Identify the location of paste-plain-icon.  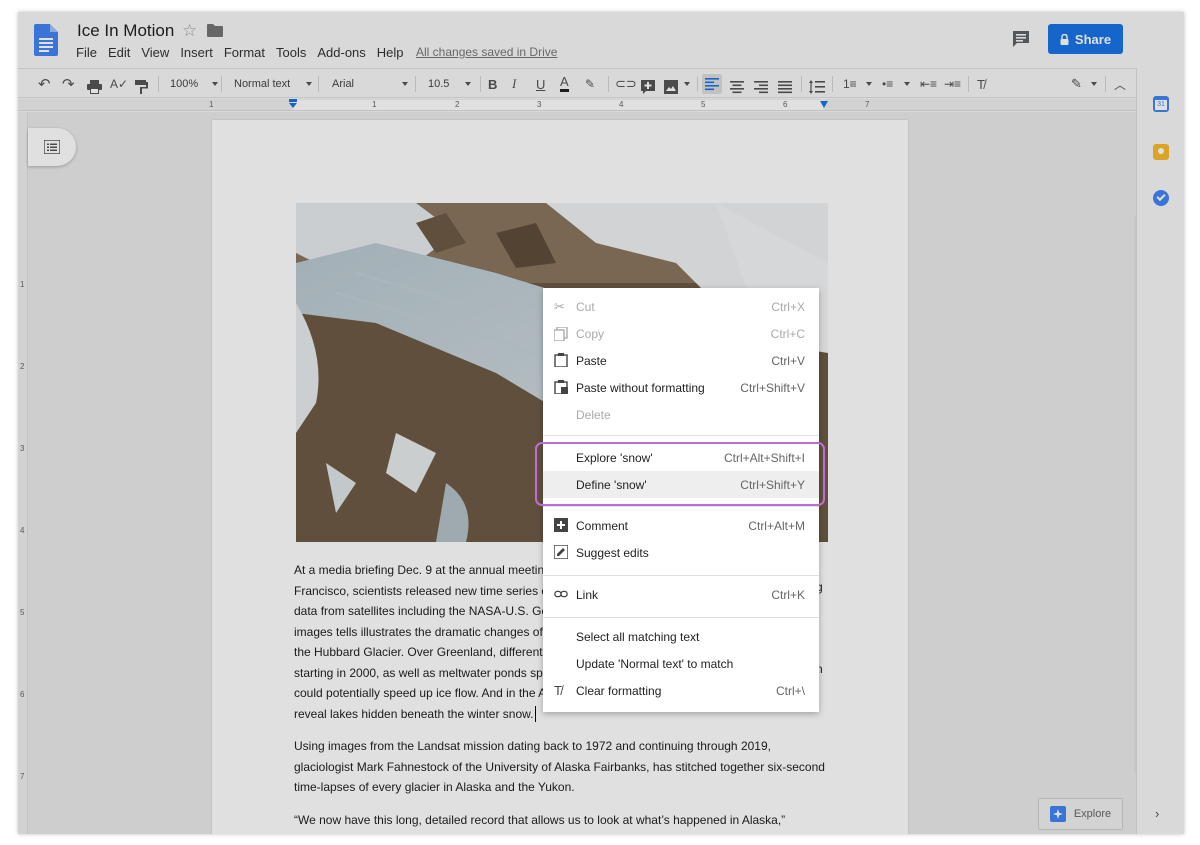
(561, 387).